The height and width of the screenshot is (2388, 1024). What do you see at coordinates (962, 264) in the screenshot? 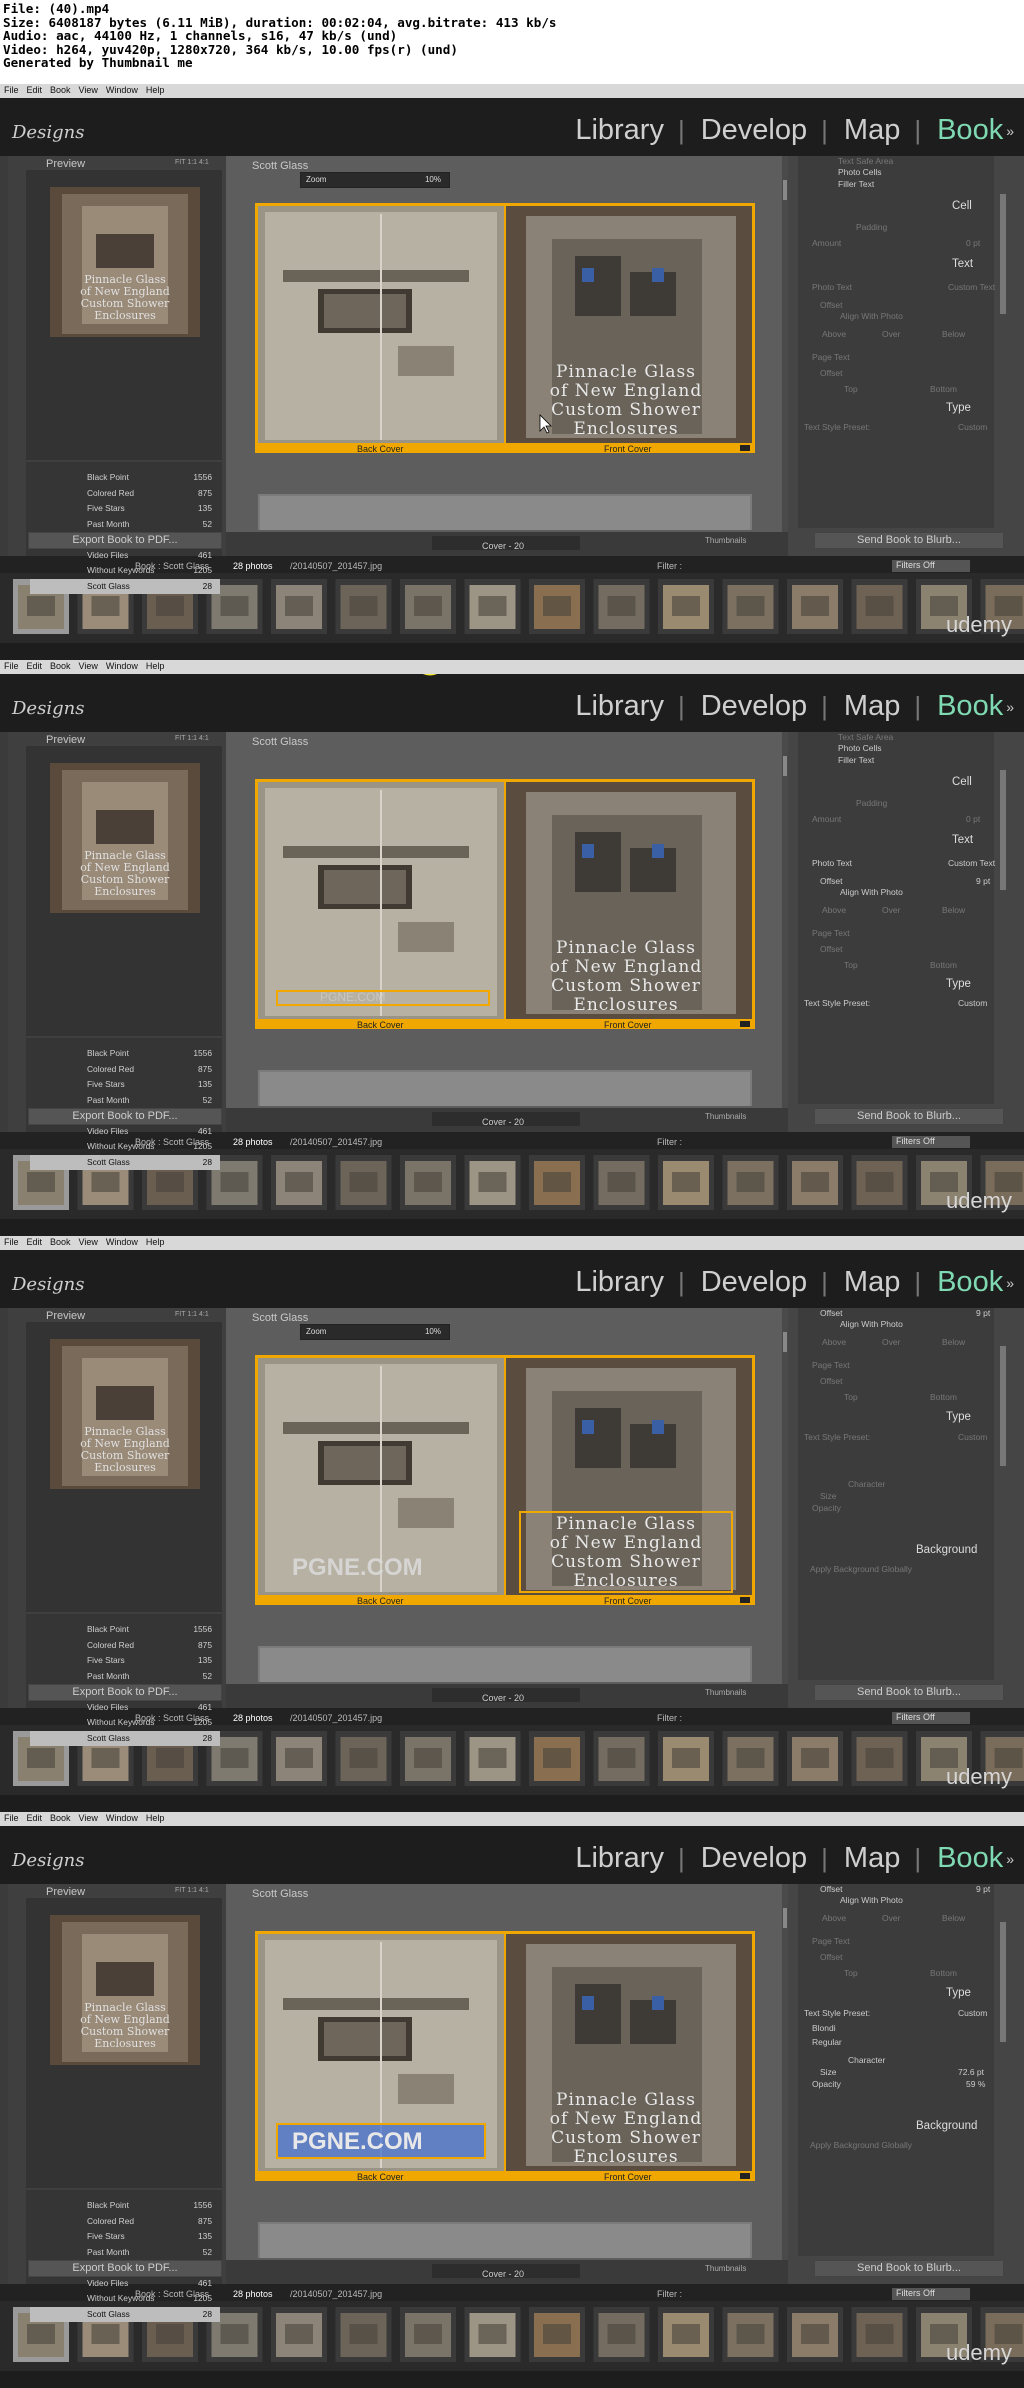
I see `text-section-header: Text` at bounding box center [962, 264].